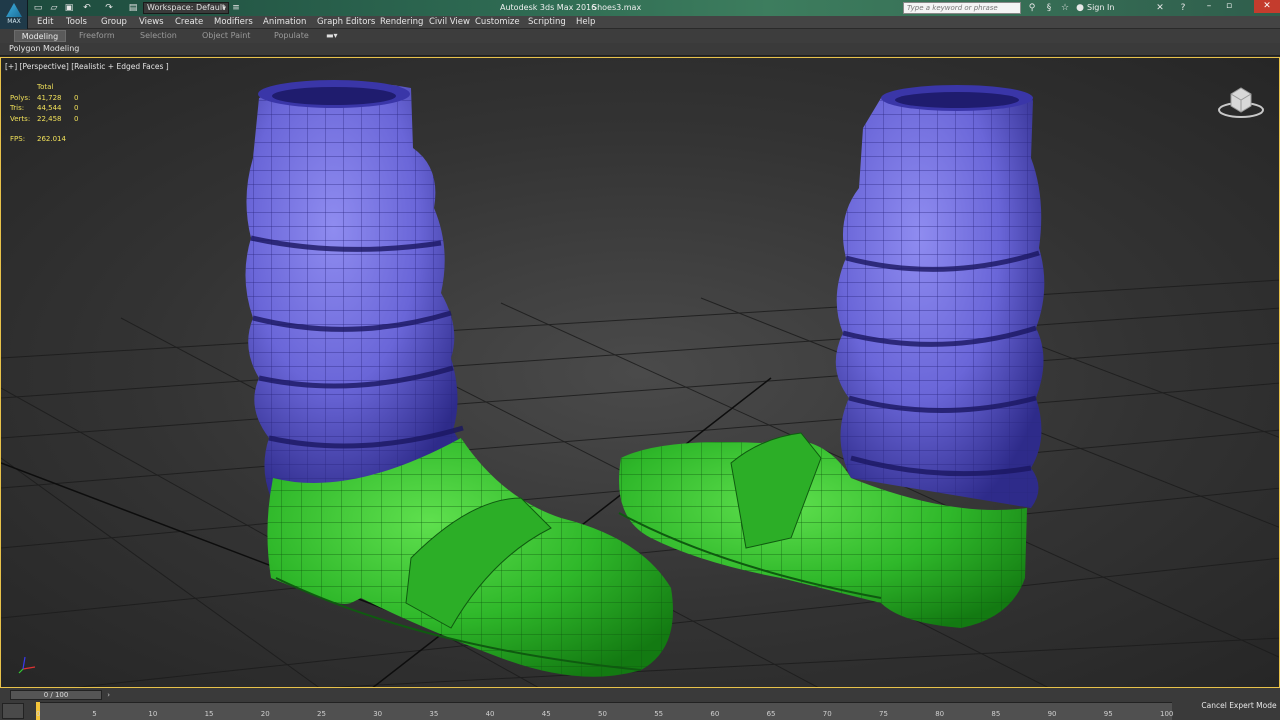 This screenshot has height=720, width=1280. I want to click on search-input: Type a keyword or phrase, so click(962, 8).